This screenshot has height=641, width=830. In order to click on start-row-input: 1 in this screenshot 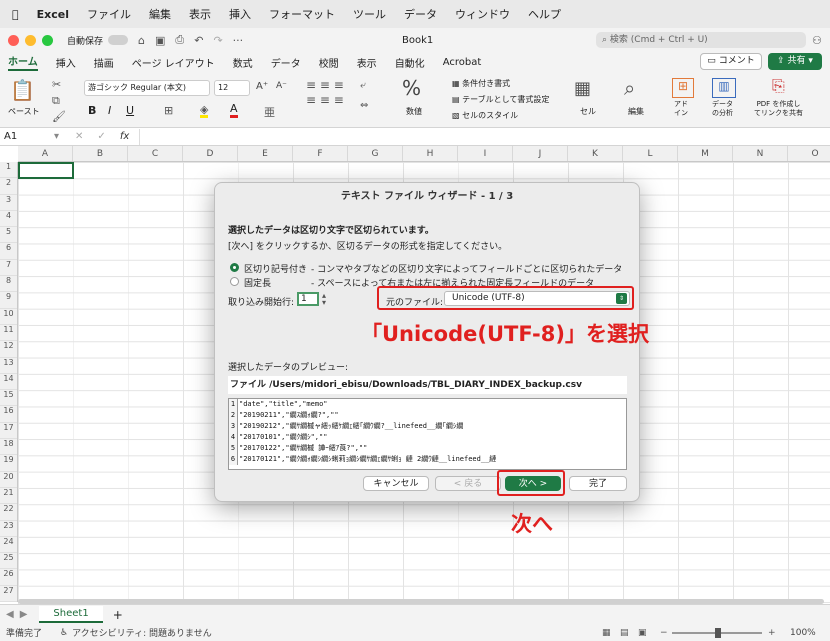, I will do `click(308, 299)`.